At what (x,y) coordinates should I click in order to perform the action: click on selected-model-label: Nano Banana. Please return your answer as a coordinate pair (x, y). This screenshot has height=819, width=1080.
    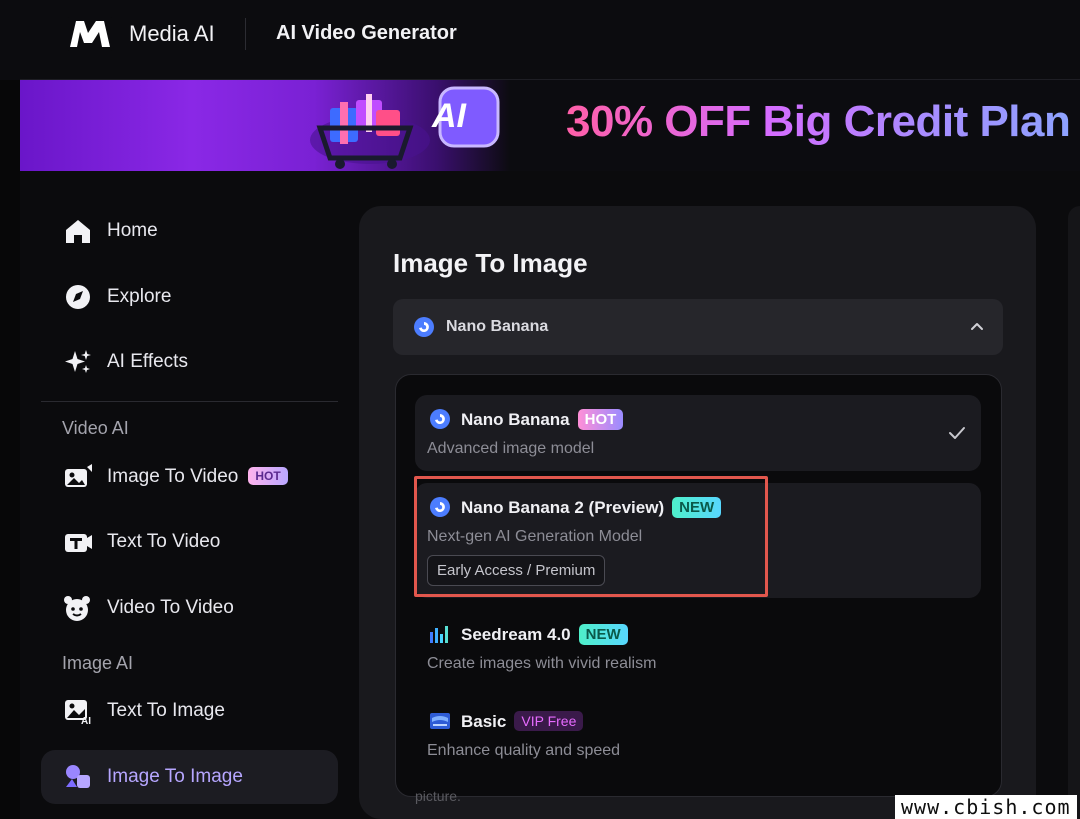
    Looking at the image, I should click on (497, 326).